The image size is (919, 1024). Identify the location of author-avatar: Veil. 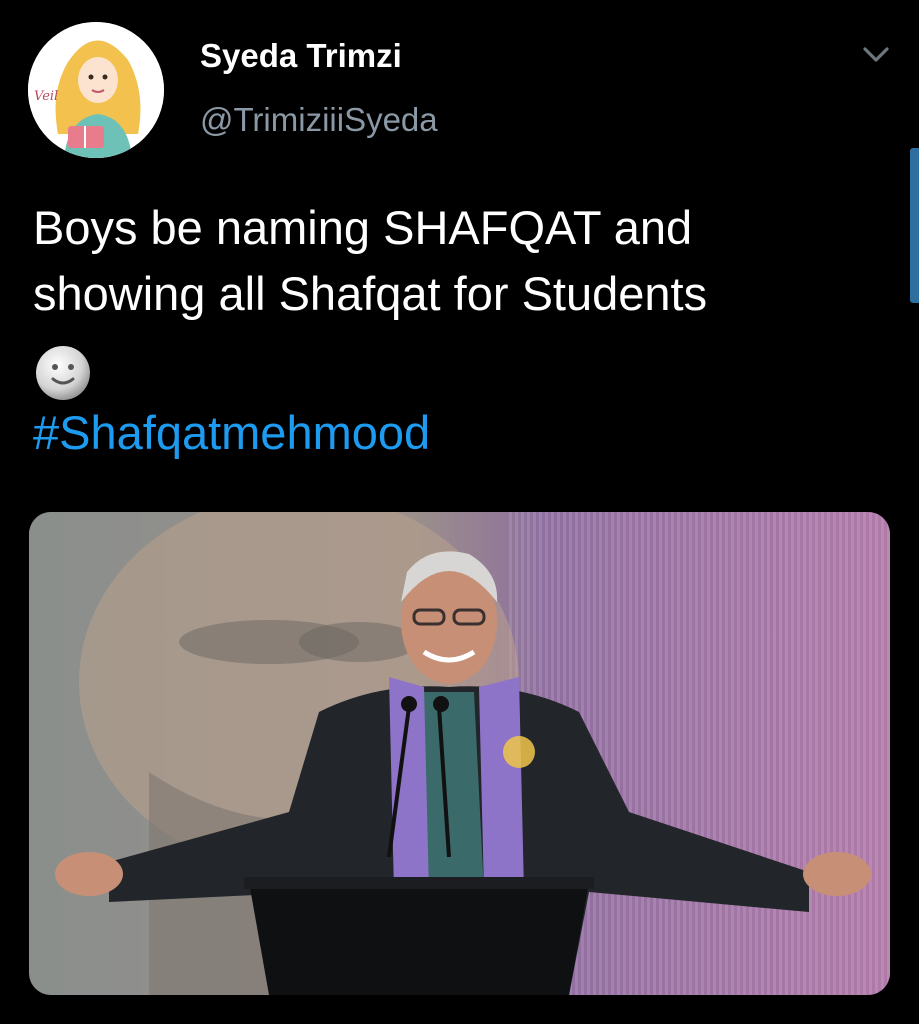
(96, 90).